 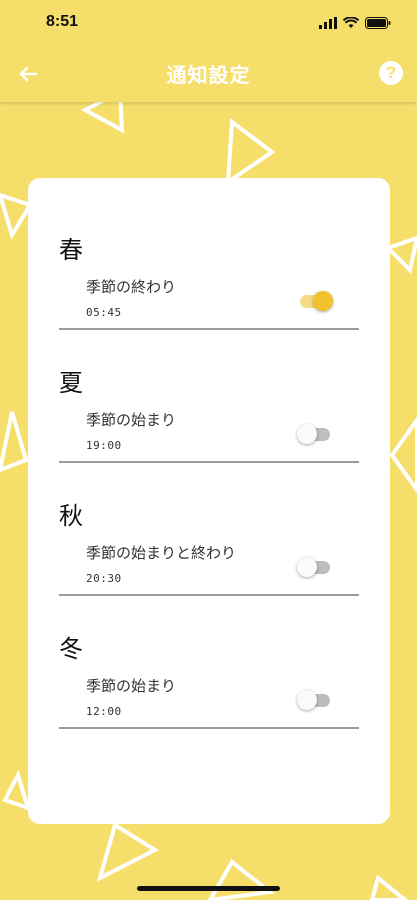 I want to click on help-button: ?, so click(x=391, y=73).